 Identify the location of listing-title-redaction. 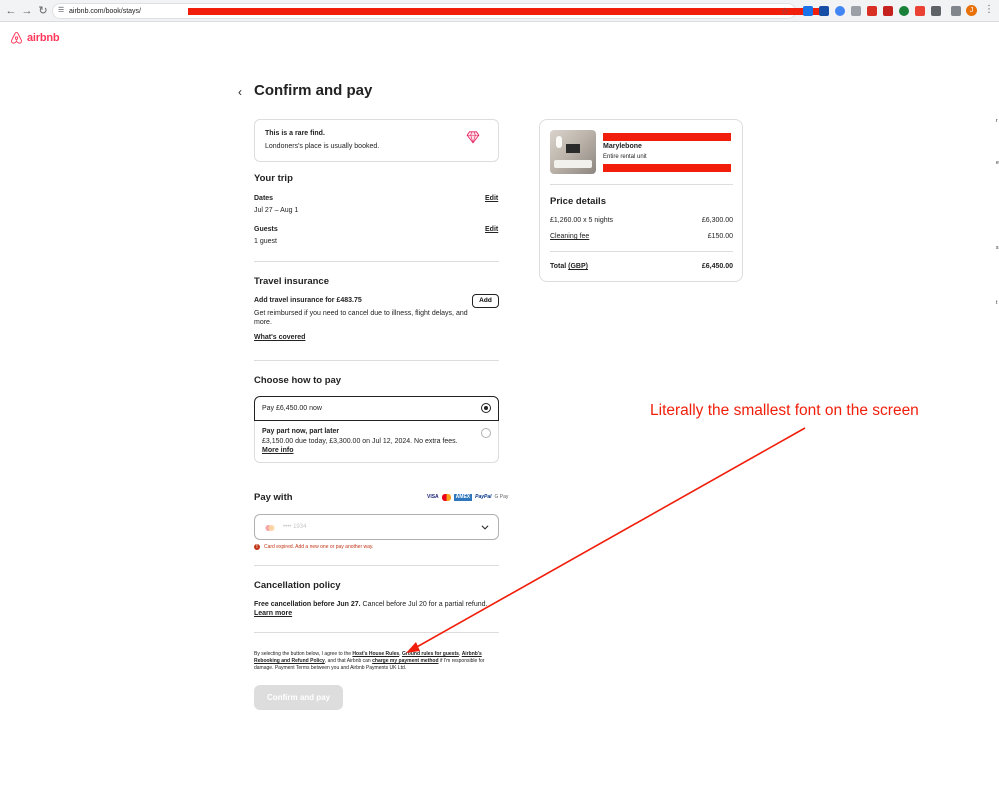
(667, 137).